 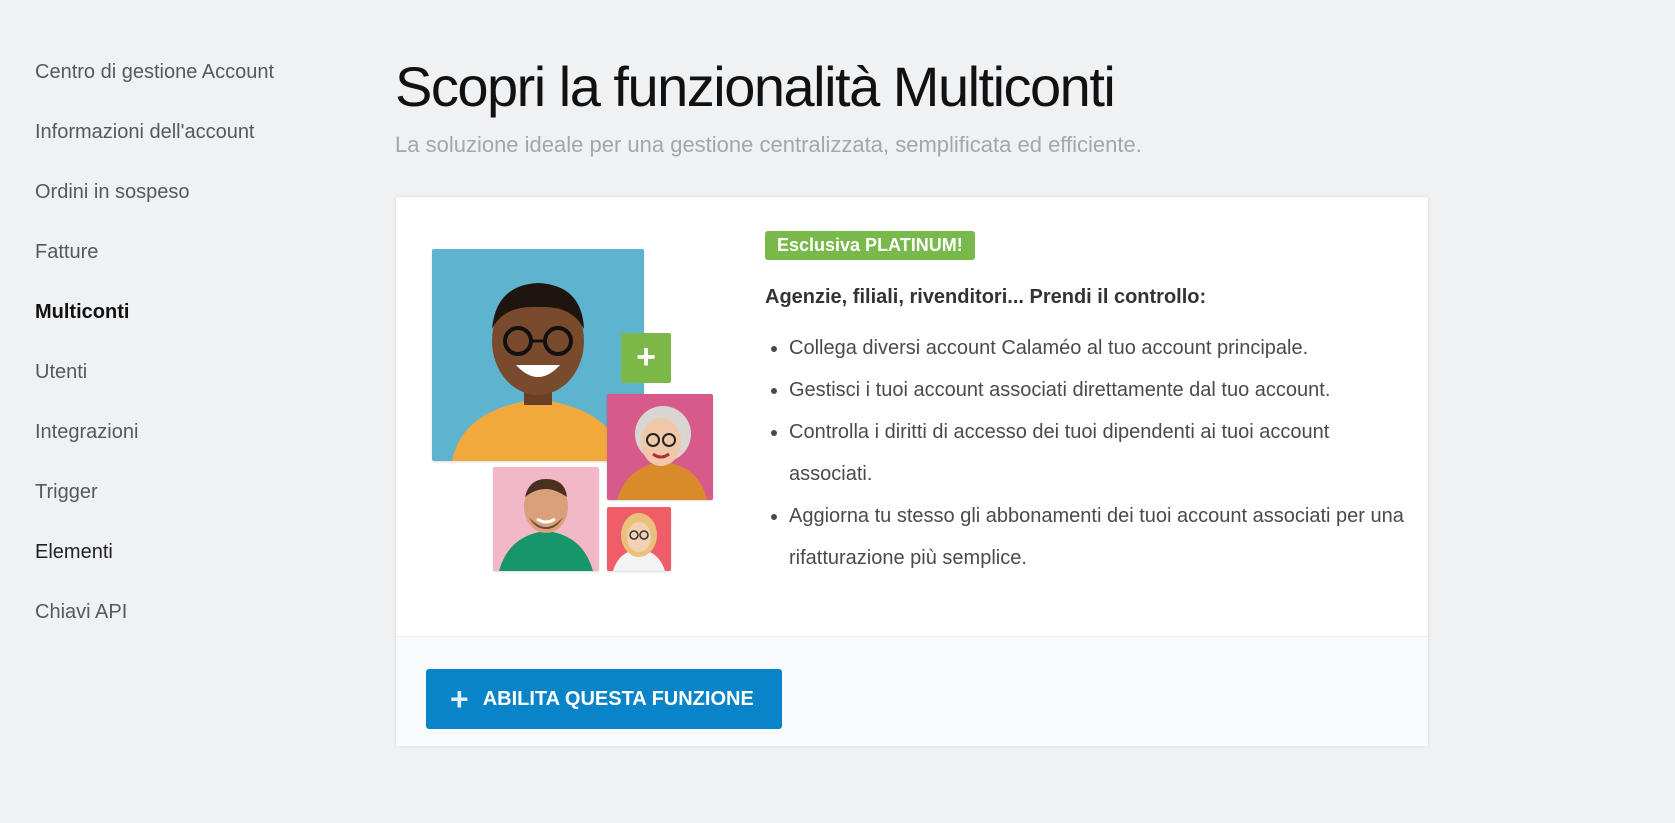 I want to click on sidebar-item-invoices: Fatture, so click(x=195, y=262).